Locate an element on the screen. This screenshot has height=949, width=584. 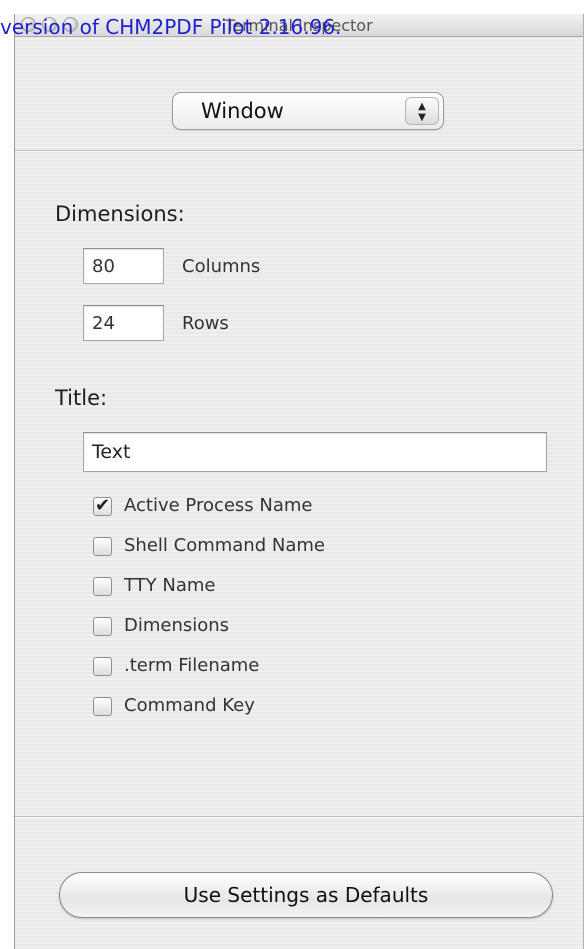
section-divider is located at coordinates (299, 151).